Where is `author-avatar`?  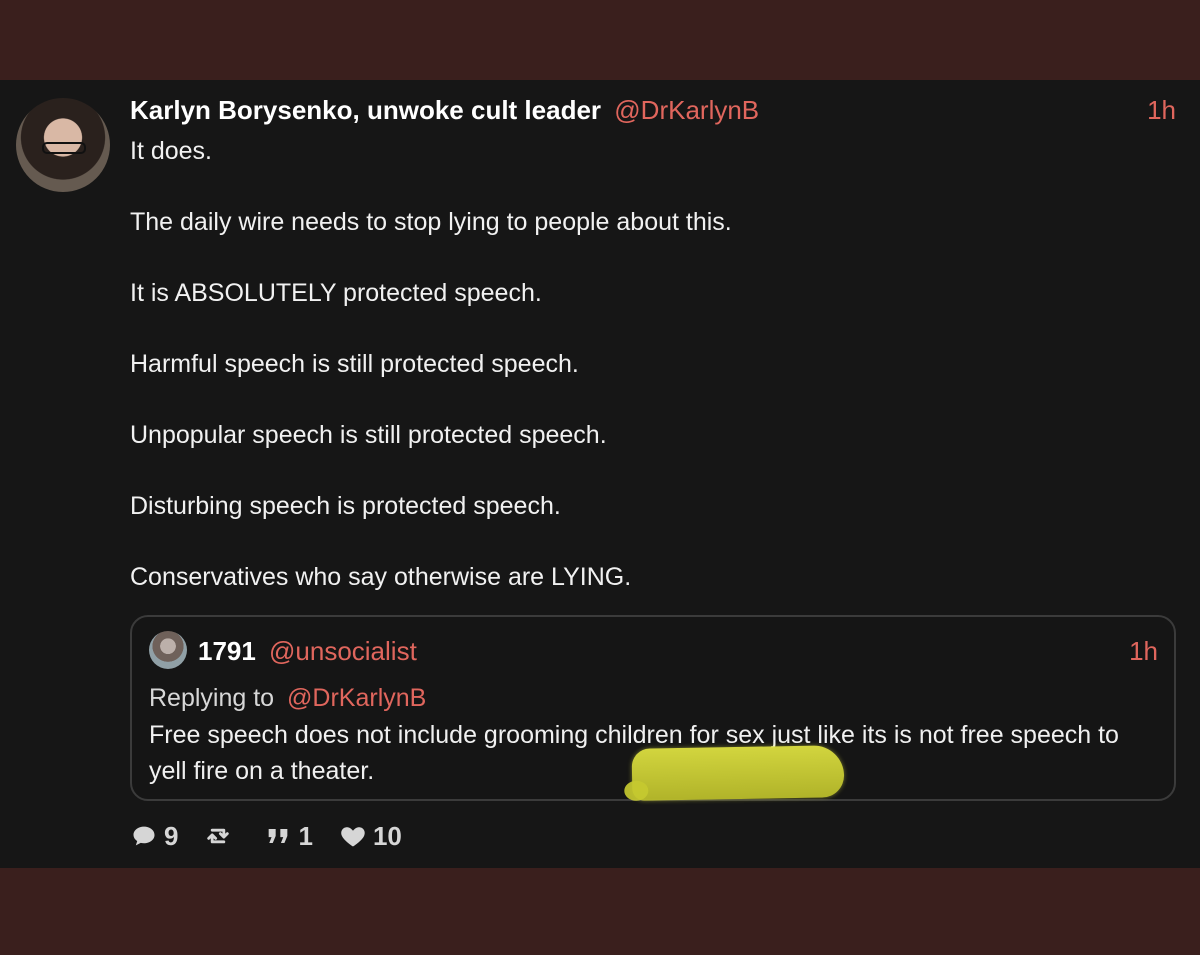 author-avatar is located at coordinates (63, 145).